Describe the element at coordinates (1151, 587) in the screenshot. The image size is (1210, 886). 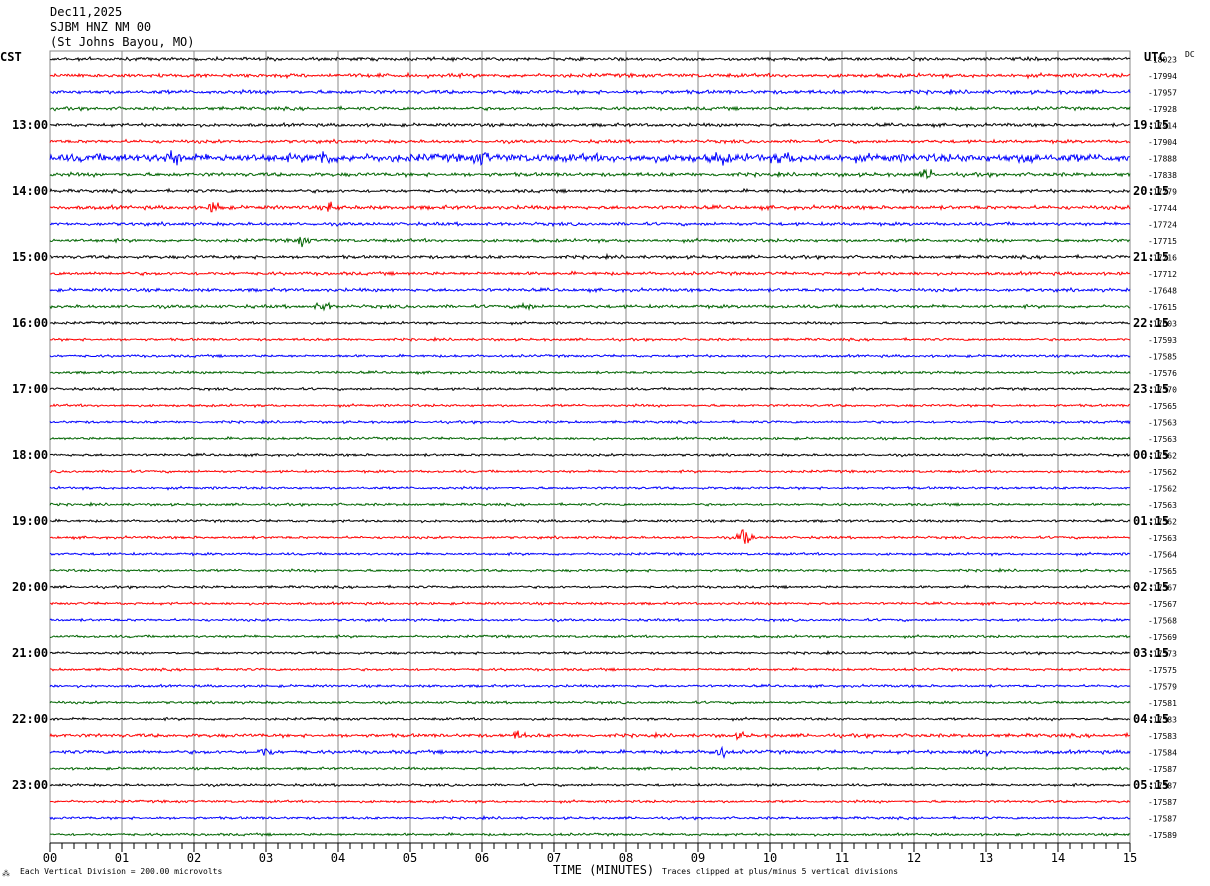
I see `utc-hour-label: 02:15` at that location.